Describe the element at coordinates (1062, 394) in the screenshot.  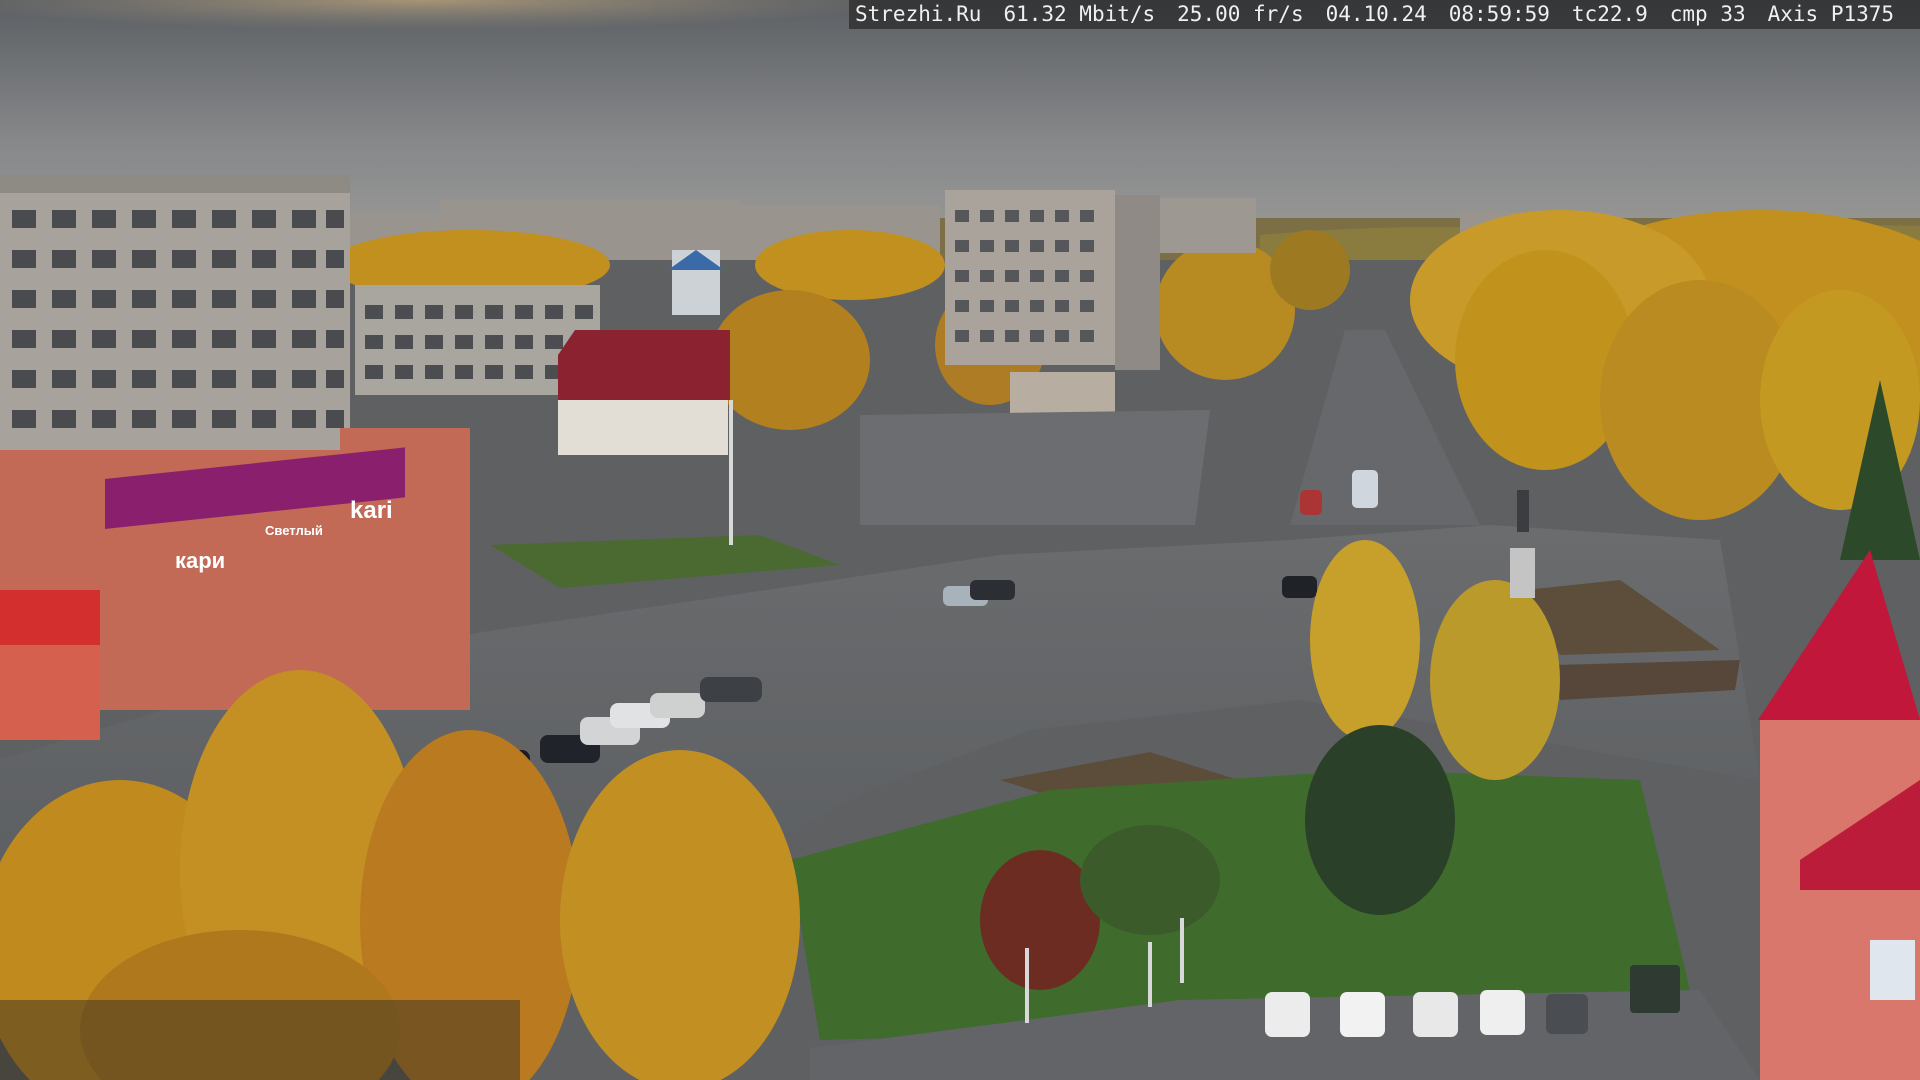
I see `small-kiosk-building` at that location.